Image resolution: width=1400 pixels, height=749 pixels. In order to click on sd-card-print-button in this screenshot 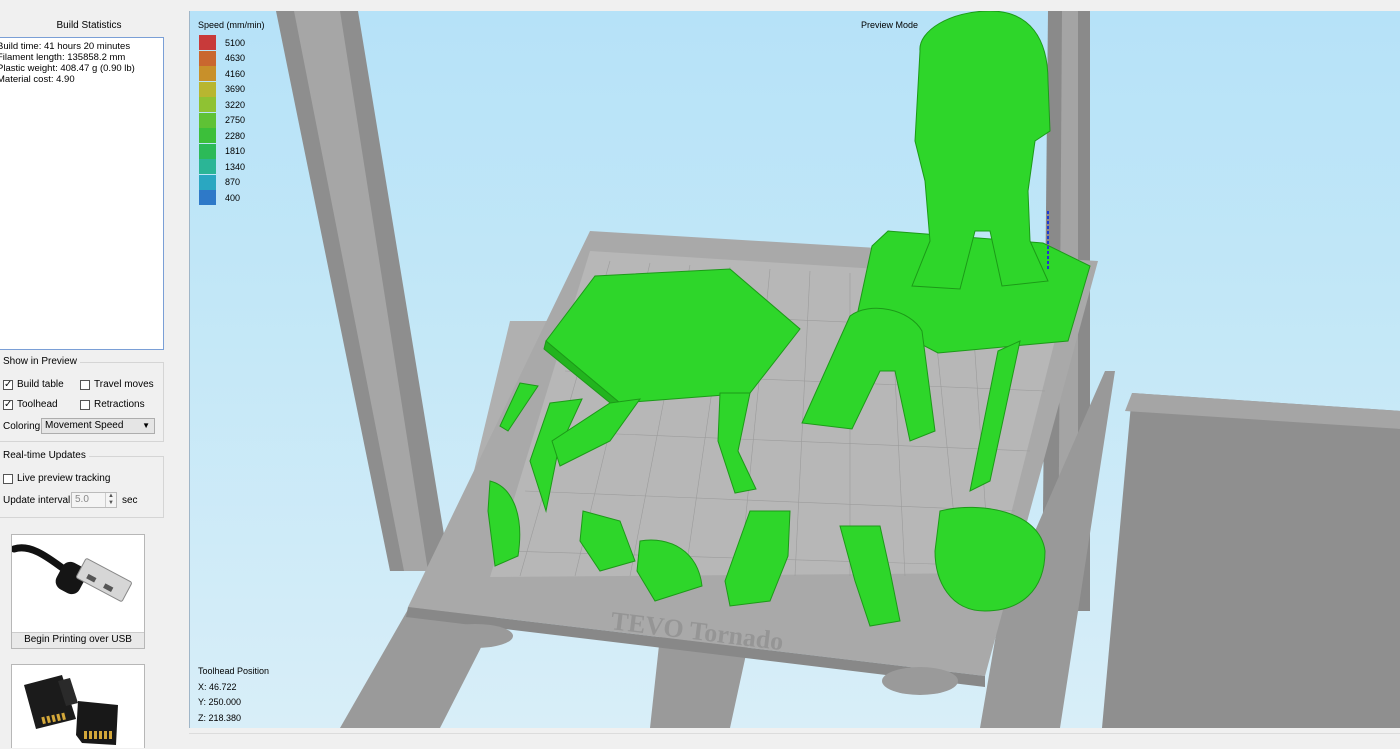, I will do `click(78, 706)`.